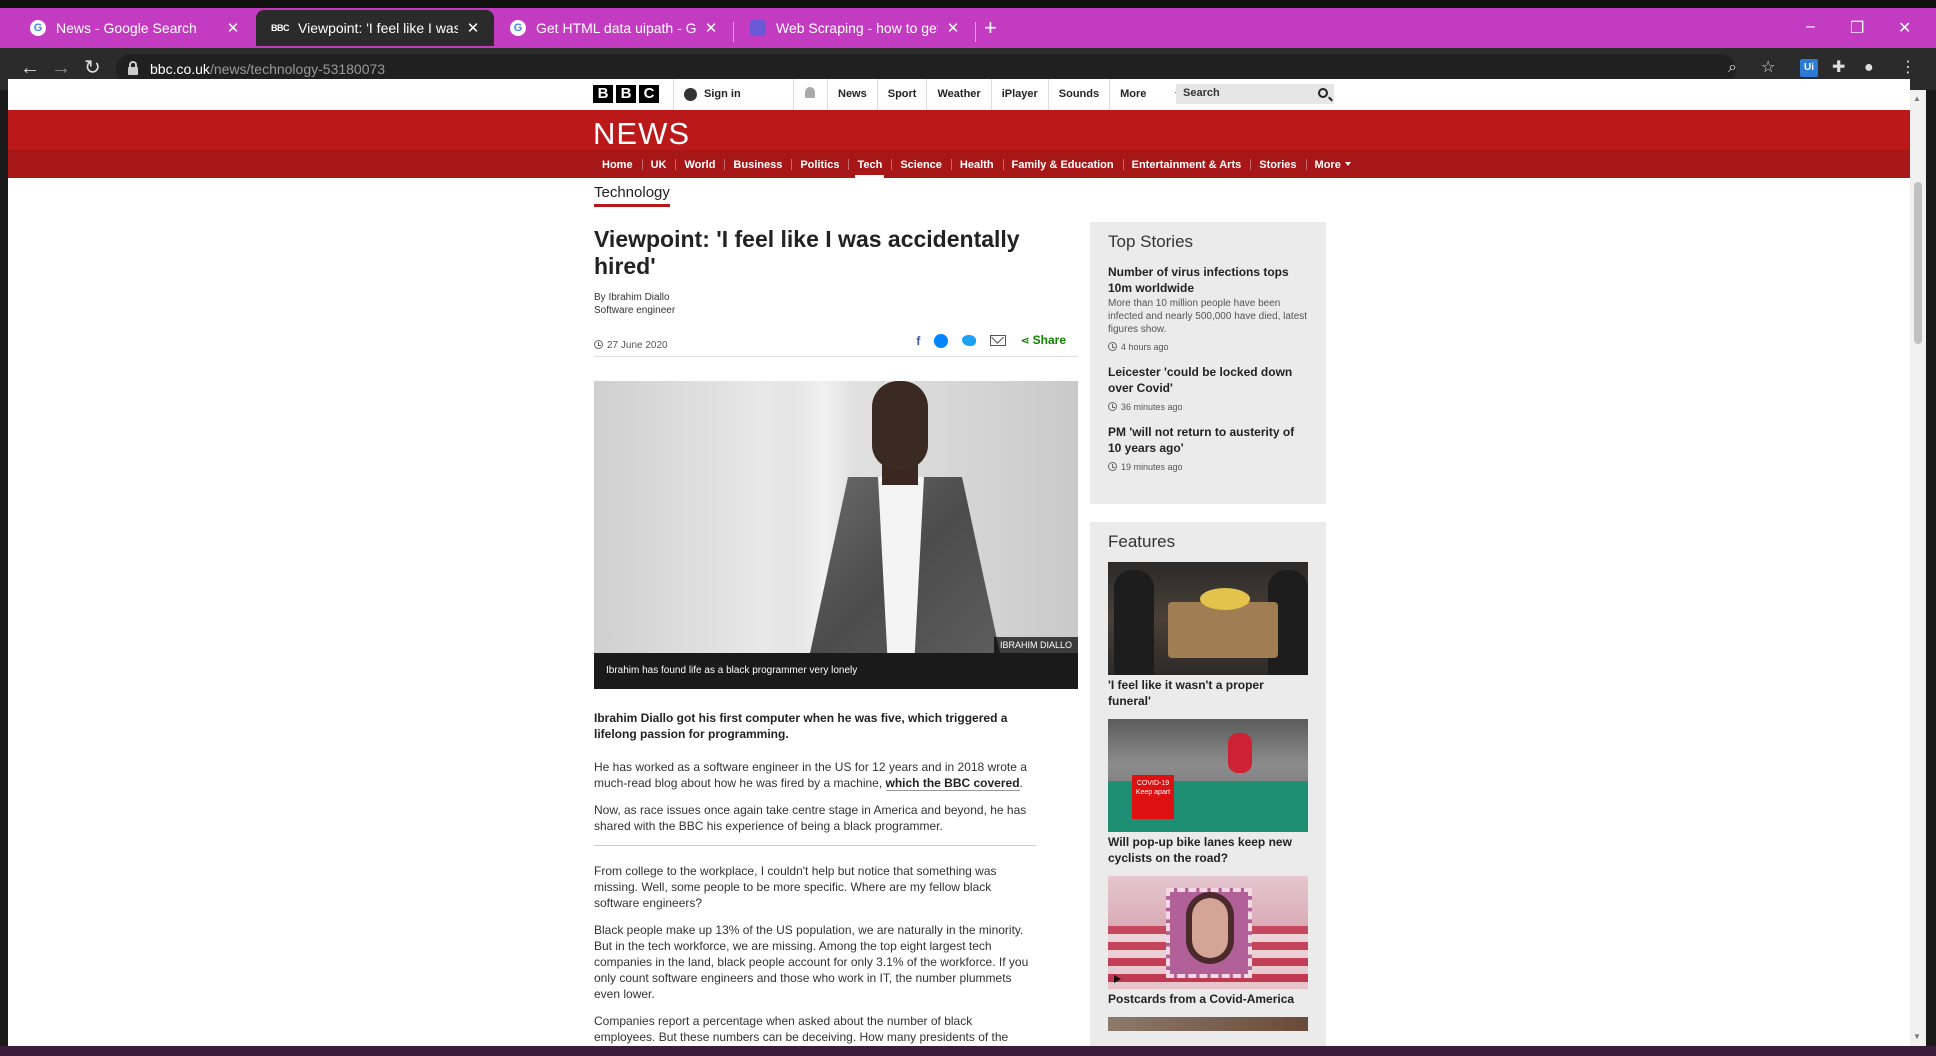 Image resolution: width=1936 pixels, height=1056 pixels. What do you see at coordinates (378, 28) in the screenshot?
I see `tab-title: Viewpoint: 'I feel like I was accide` at bounding box center [378, 28].